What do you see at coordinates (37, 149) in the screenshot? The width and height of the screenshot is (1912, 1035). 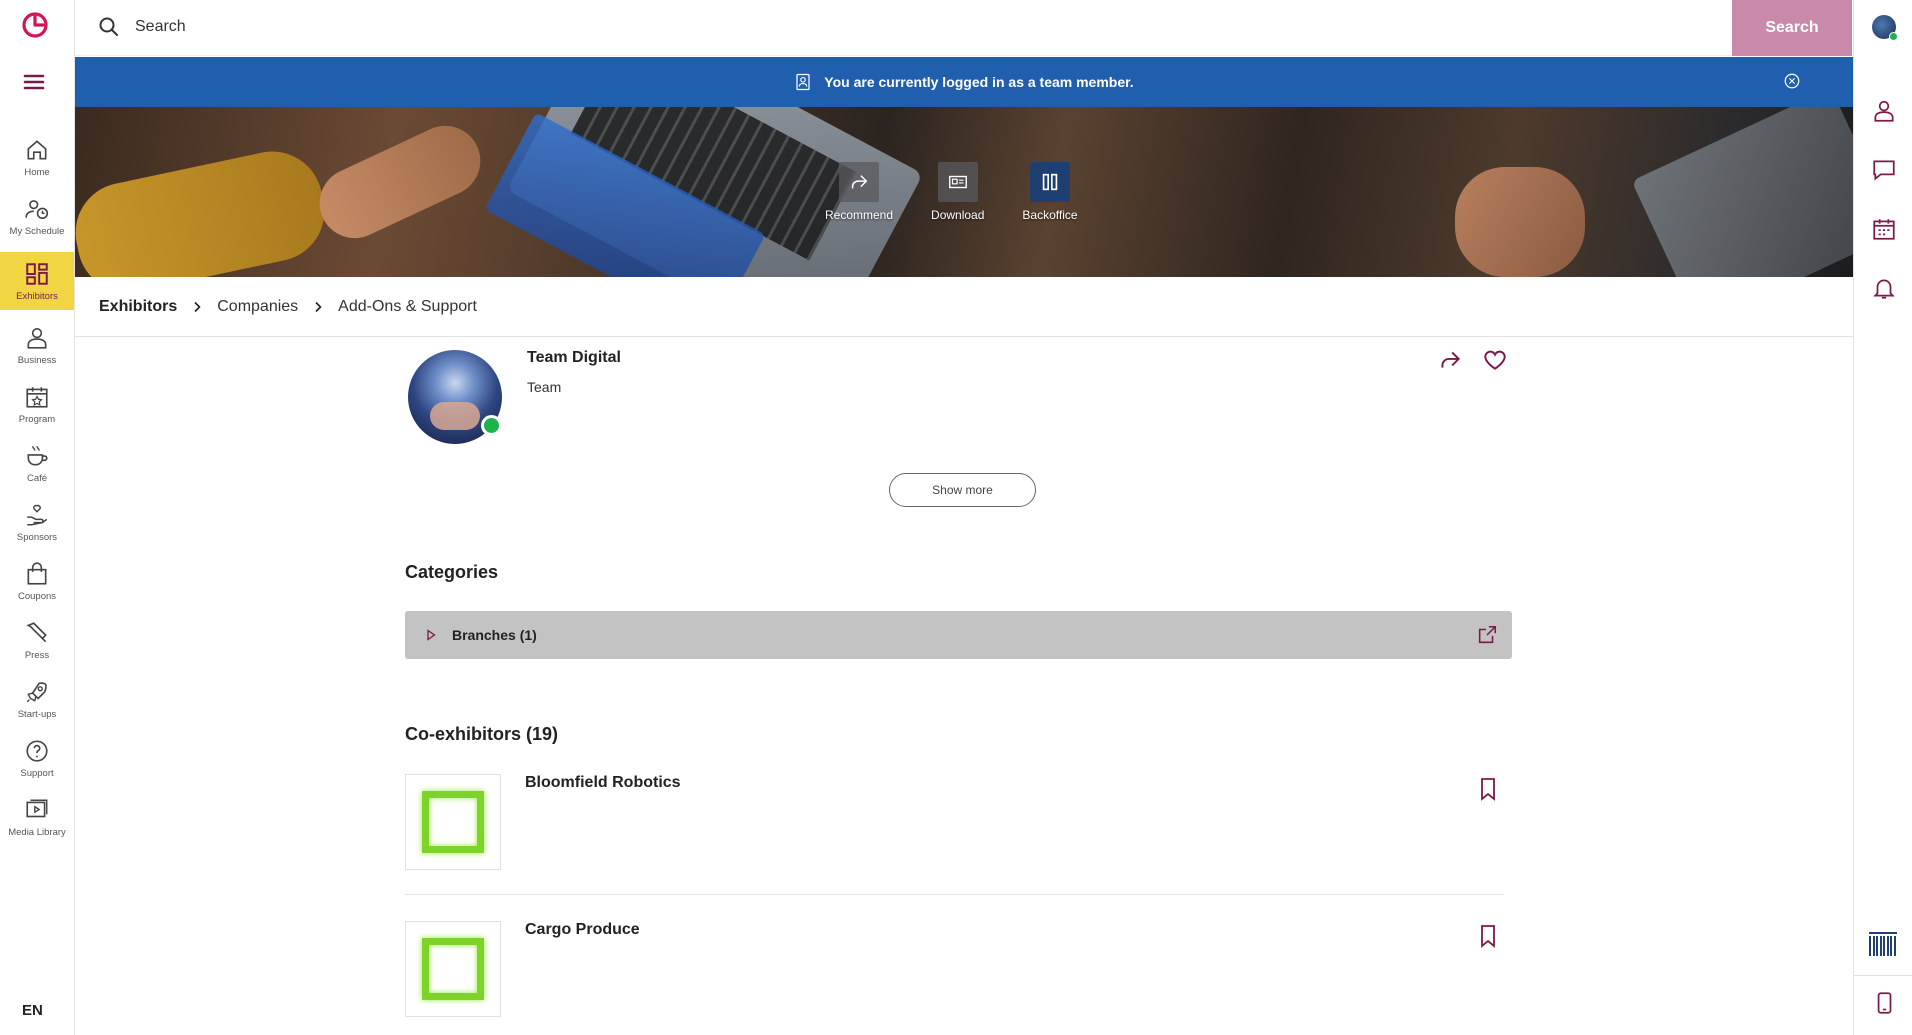 I see `home-icon` at bounding box center [37, 149].